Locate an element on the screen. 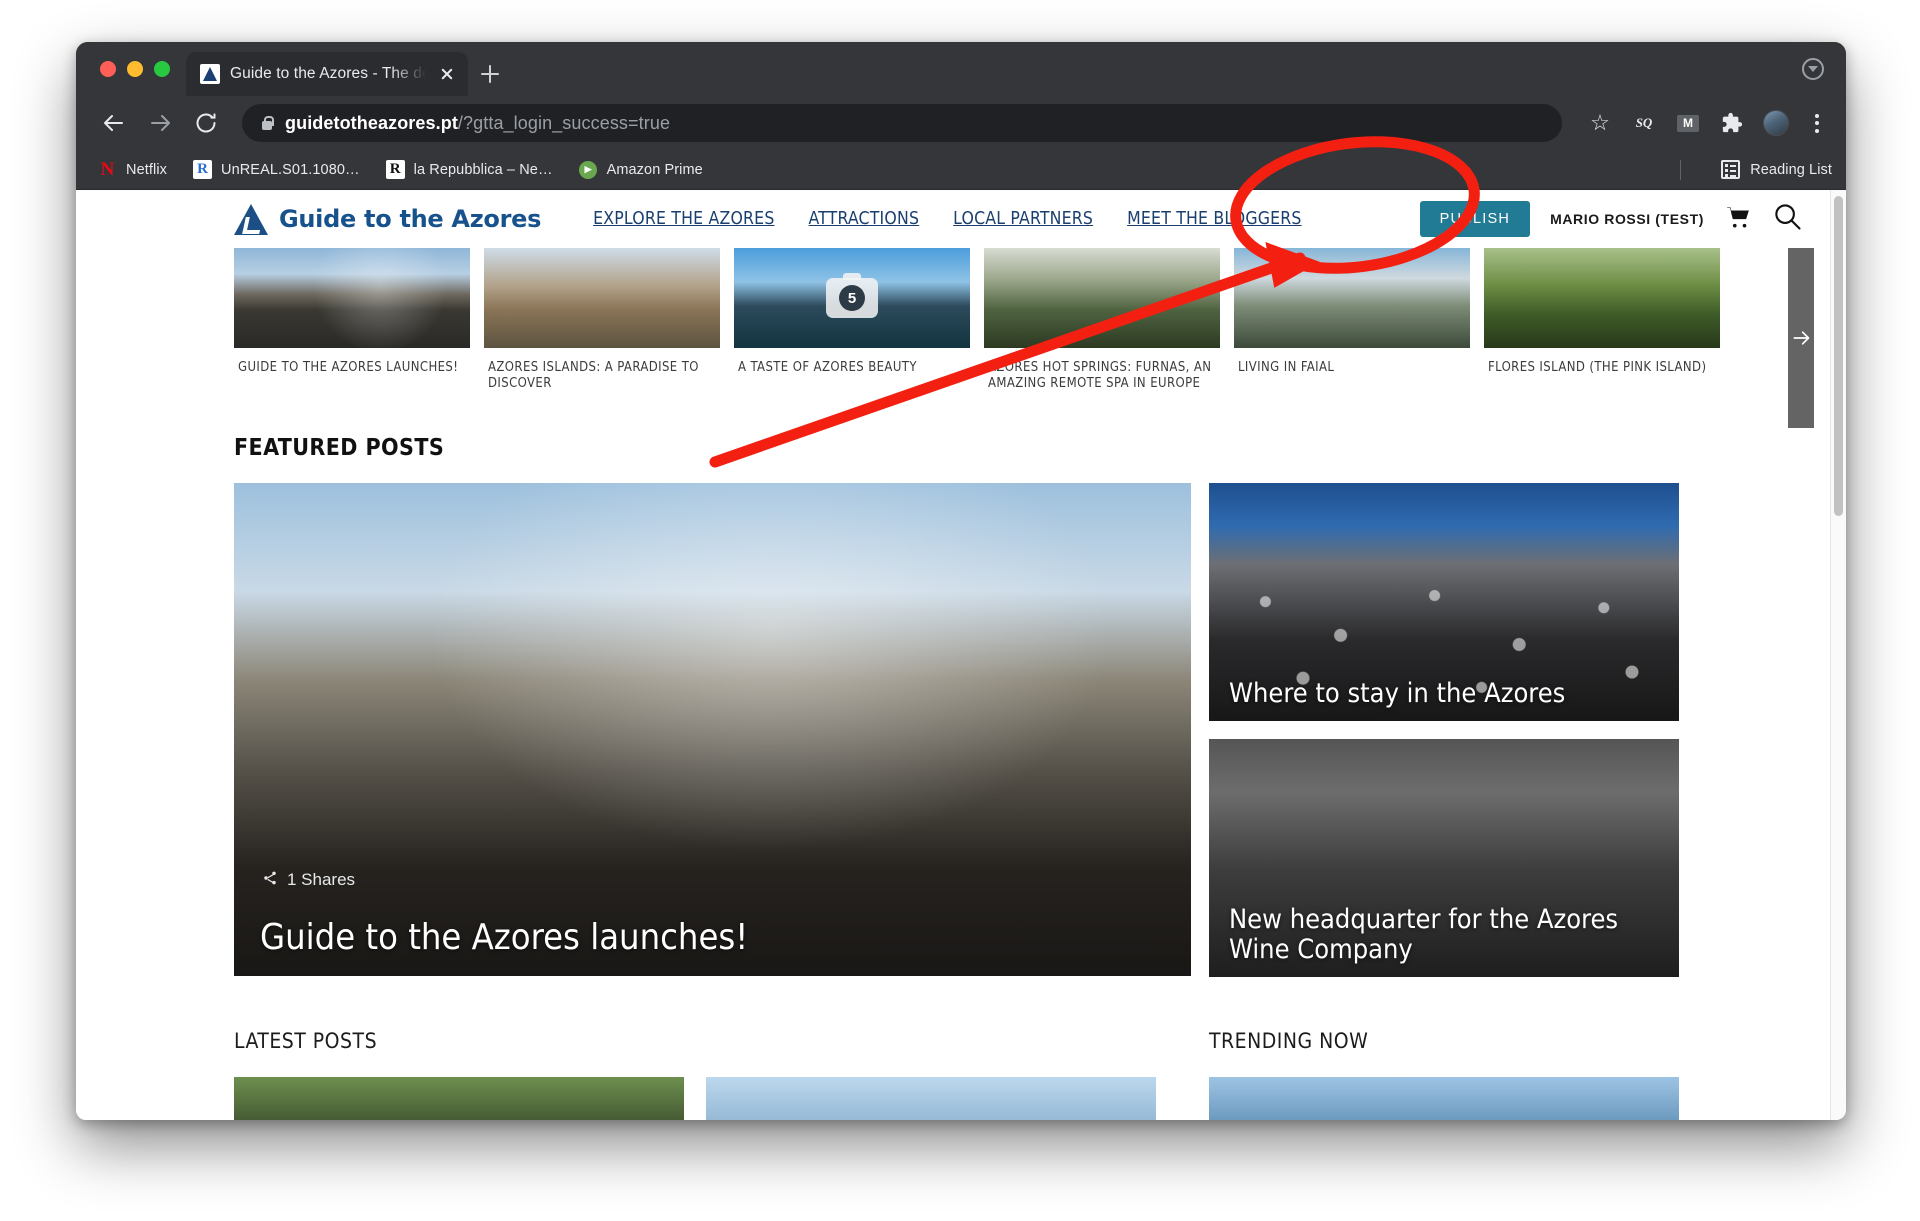  chrome-menu-icon is located at coordinates (1817, 123).